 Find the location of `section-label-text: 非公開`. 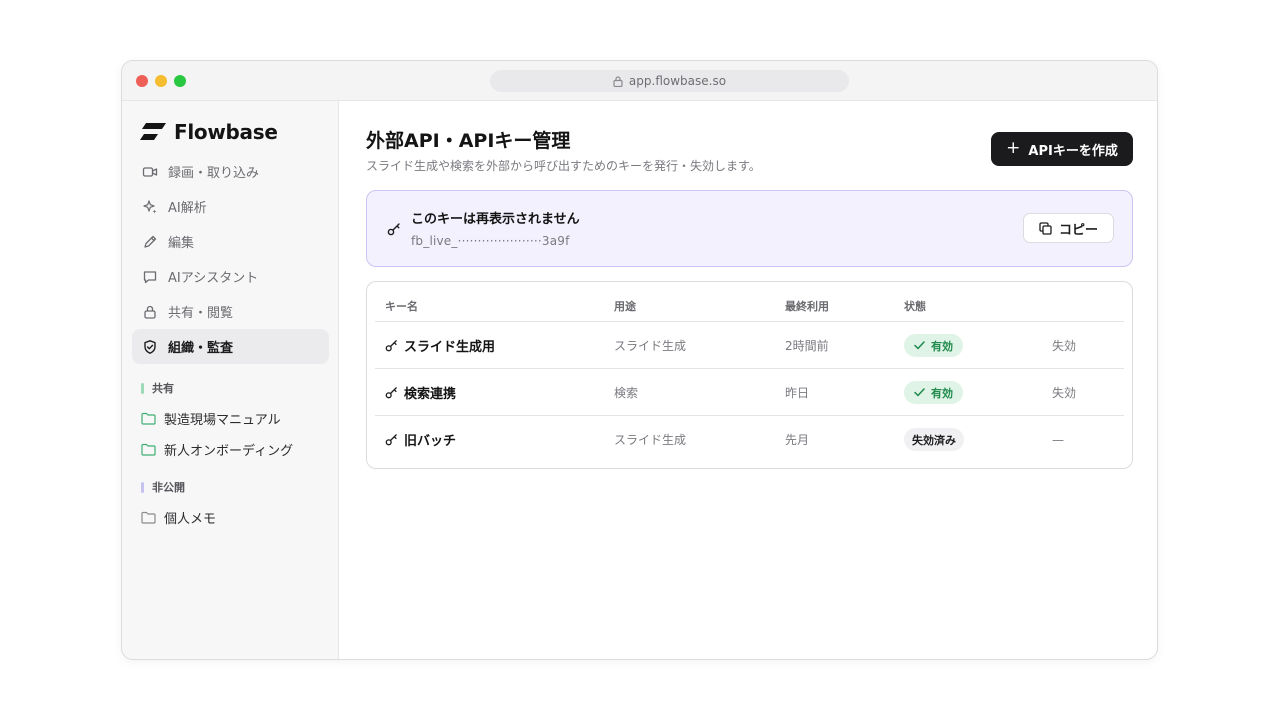

section-label-text: 非公開 is located at coordinates (168, 487).